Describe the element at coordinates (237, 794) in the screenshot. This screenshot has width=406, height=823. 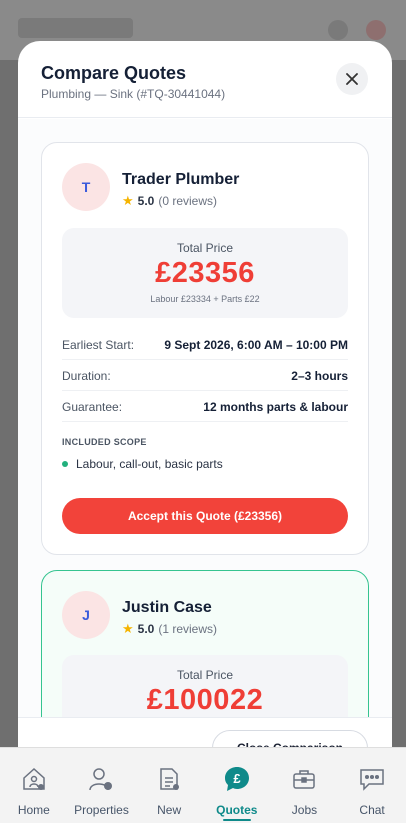
I see `nav-item-quotes: £ Quotes` at that location.